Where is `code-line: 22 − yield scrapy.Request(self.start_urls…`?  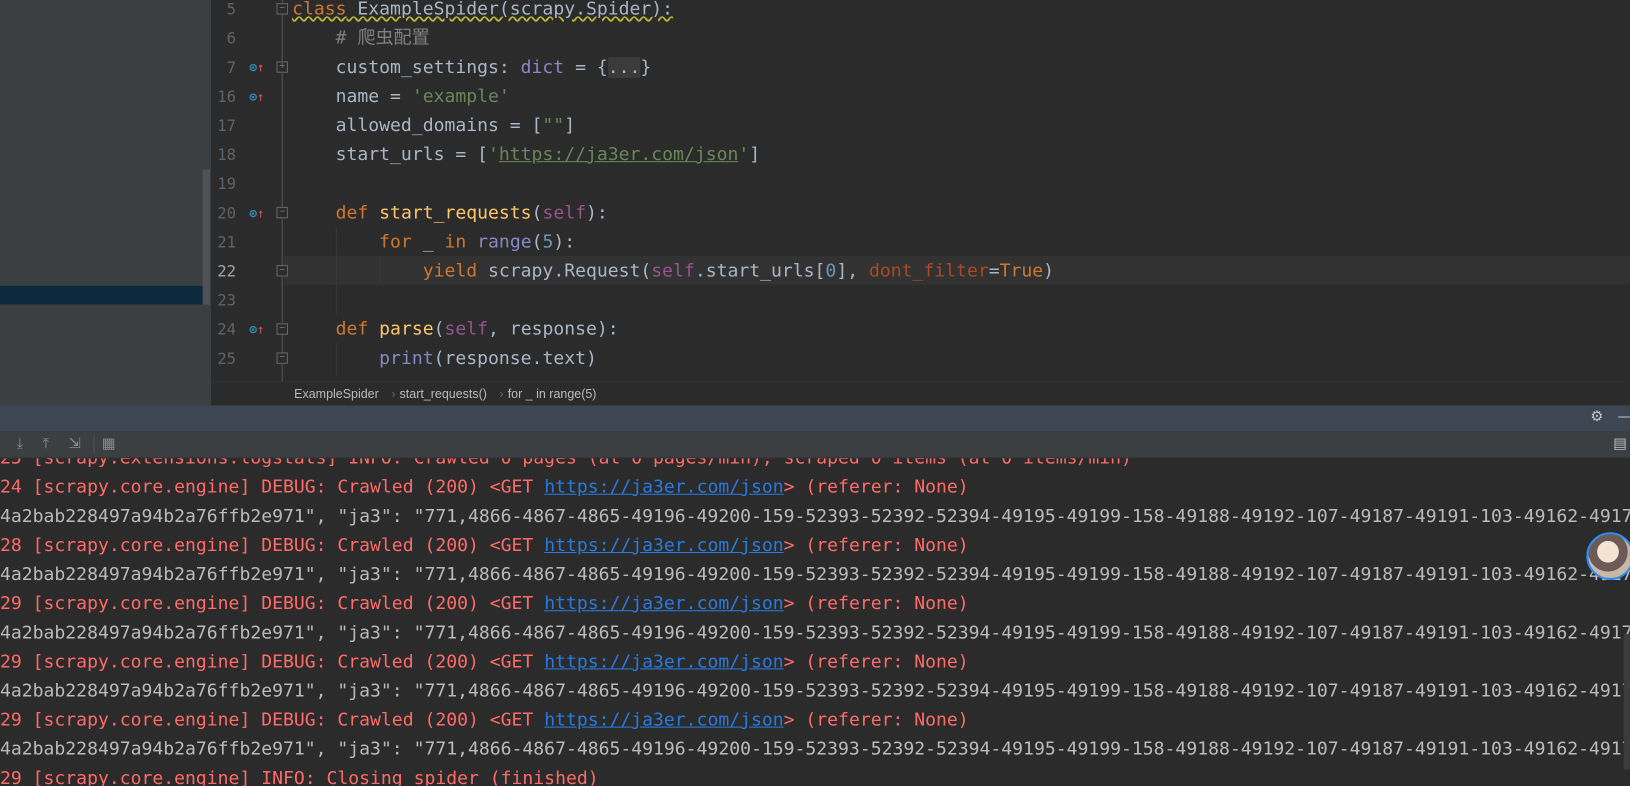 code-line: 22 − yield scrapy.Request(self.start_urls… is located at coordinates (920, 271).